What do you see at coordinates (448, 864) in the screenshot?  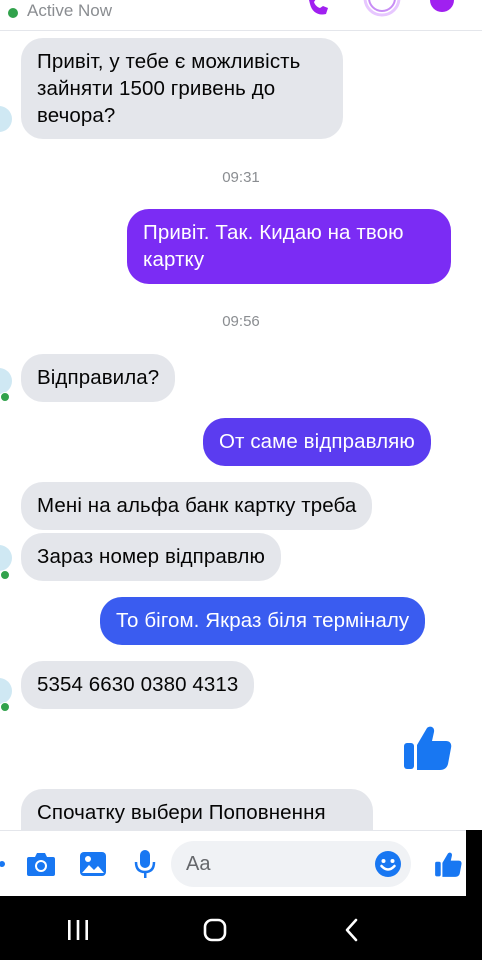 I see `like-icon` at bounding box center [448, 864].